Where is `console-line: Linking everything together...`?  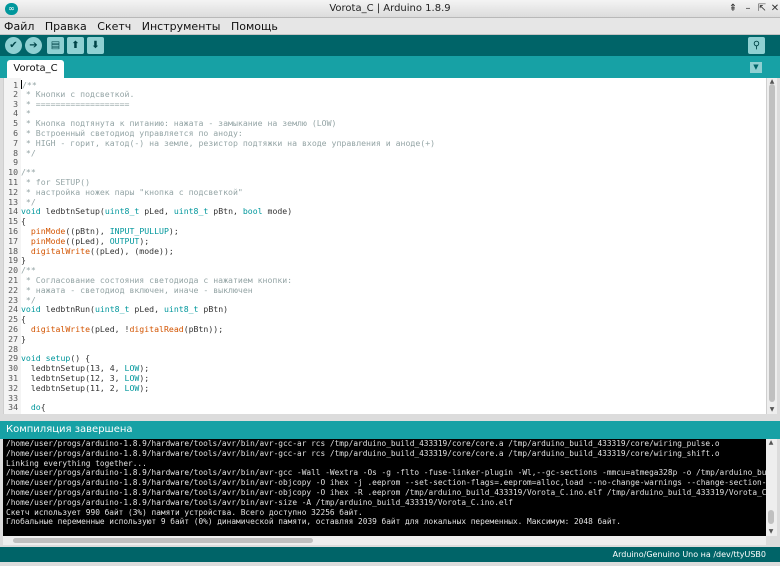 console-line: Linking everything together... is located at coordinates (76, 463).